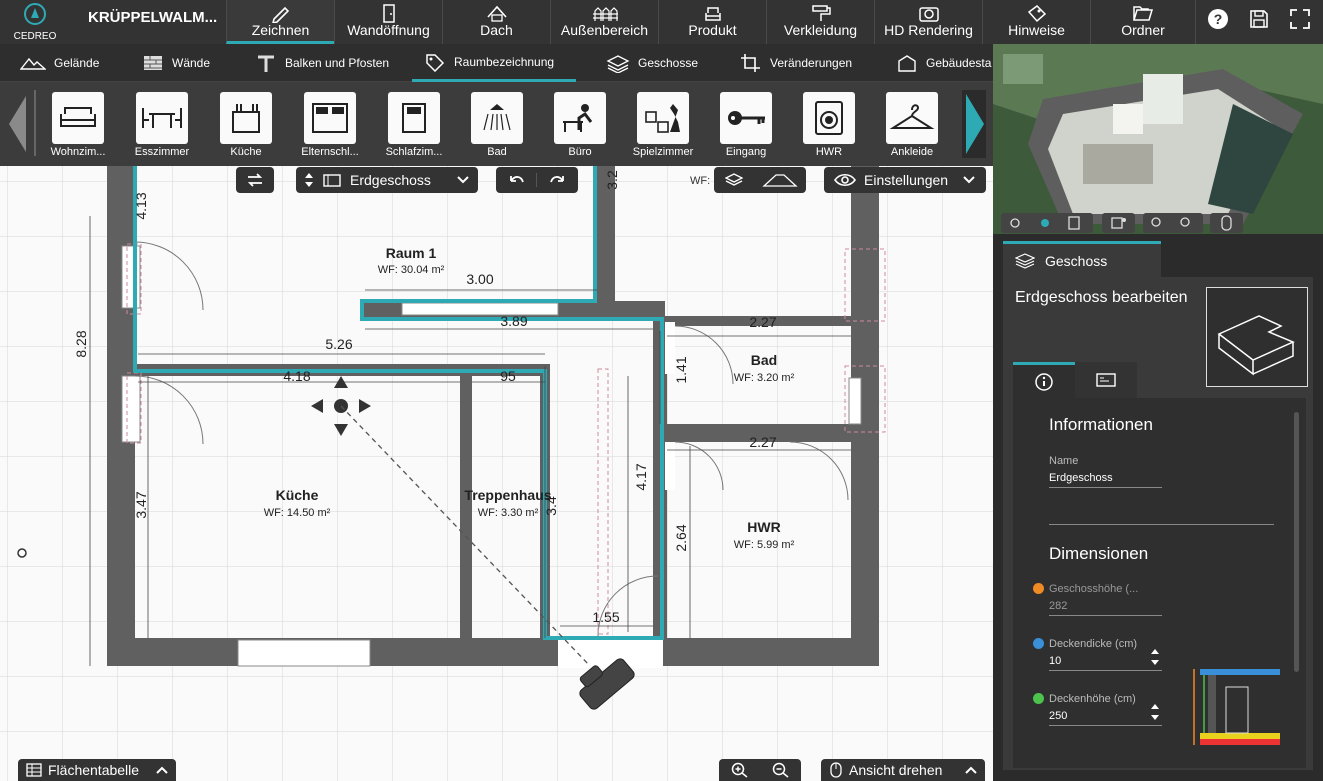  What do you see at coordinates (971, 770) in the screenshot?
I see `chevron-up-icon` at bounding box center [971, 770].